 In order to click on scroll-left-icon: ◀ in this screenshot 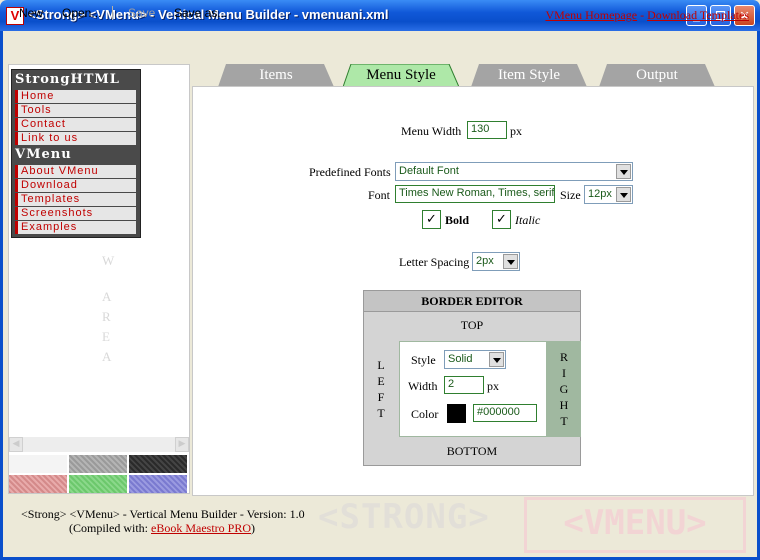, I will do `click(16, 444)`.